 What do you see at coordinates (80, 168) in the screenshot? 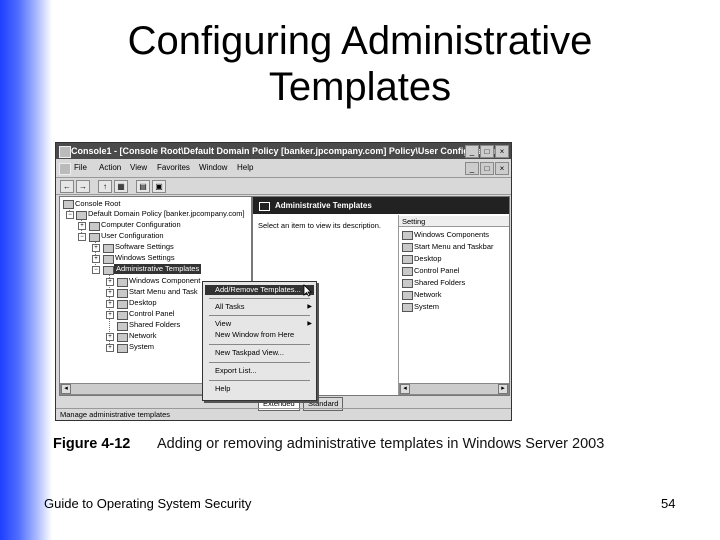
I see `menu-file: File` at bounding box center [80, 168].